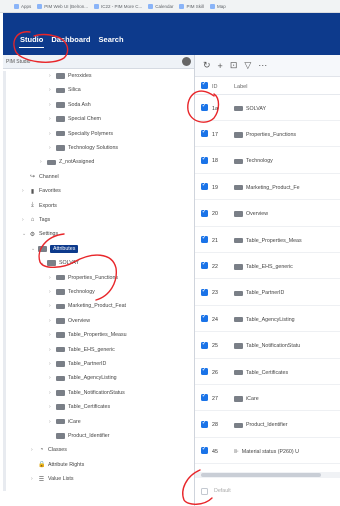 The height and width of the screenshot is (506, 340). Describe the element at coordinates (267, 109) in the screenshot. I see `table-row: 1a SOLVAY` at that location.